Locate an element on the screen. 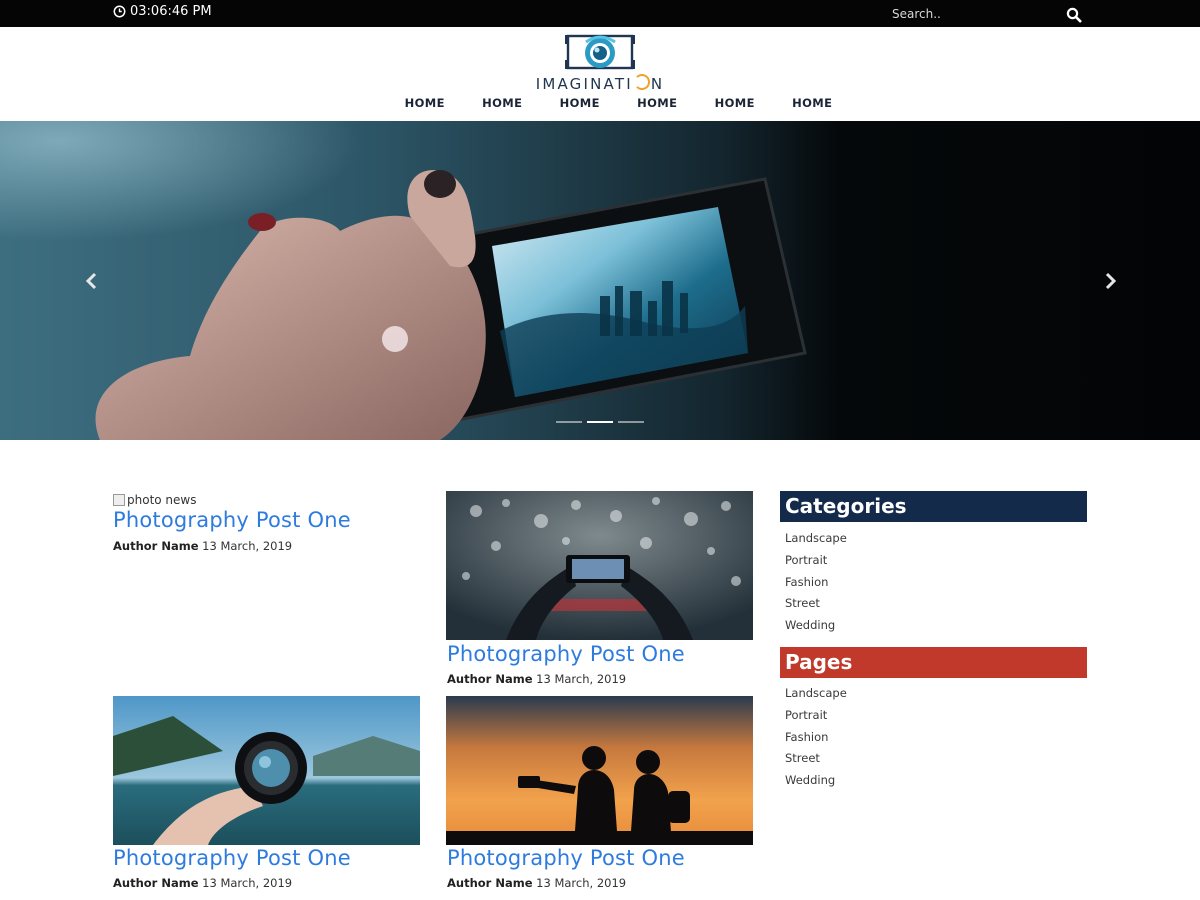 The width and height of the screenshot is (1200, 900). post-1-meta: Author Name 13 March, 2019 is located at coordinates (202, 546).